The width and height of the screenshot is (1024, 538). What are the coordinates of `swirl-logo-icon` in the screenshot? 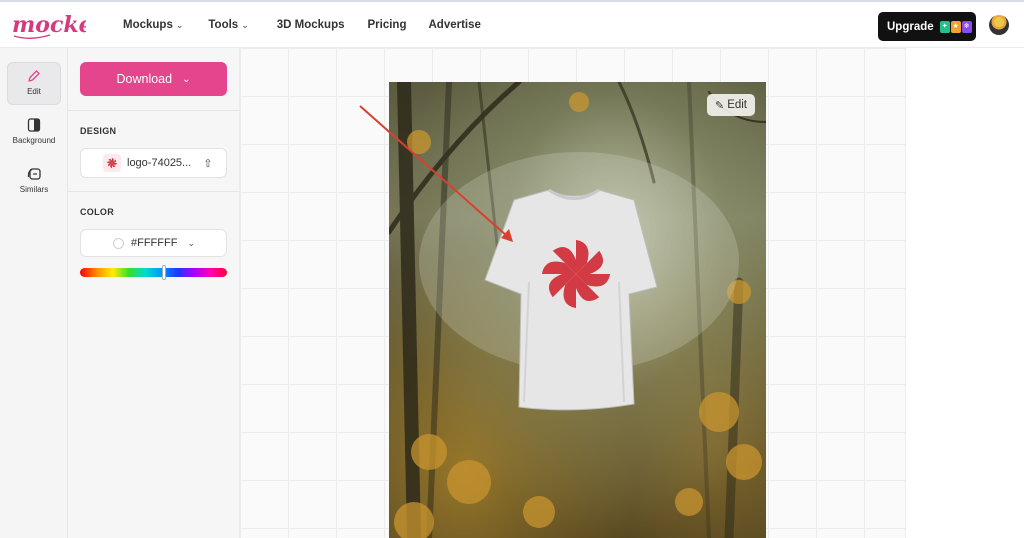 It's located at (112, 163).